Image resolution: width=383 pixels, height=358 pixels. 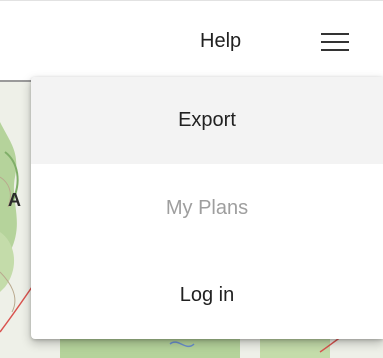 What do you see at coordinates (220, 41) in the screenshot?
I see `help-link: Help` at bounding box center [220, 41].